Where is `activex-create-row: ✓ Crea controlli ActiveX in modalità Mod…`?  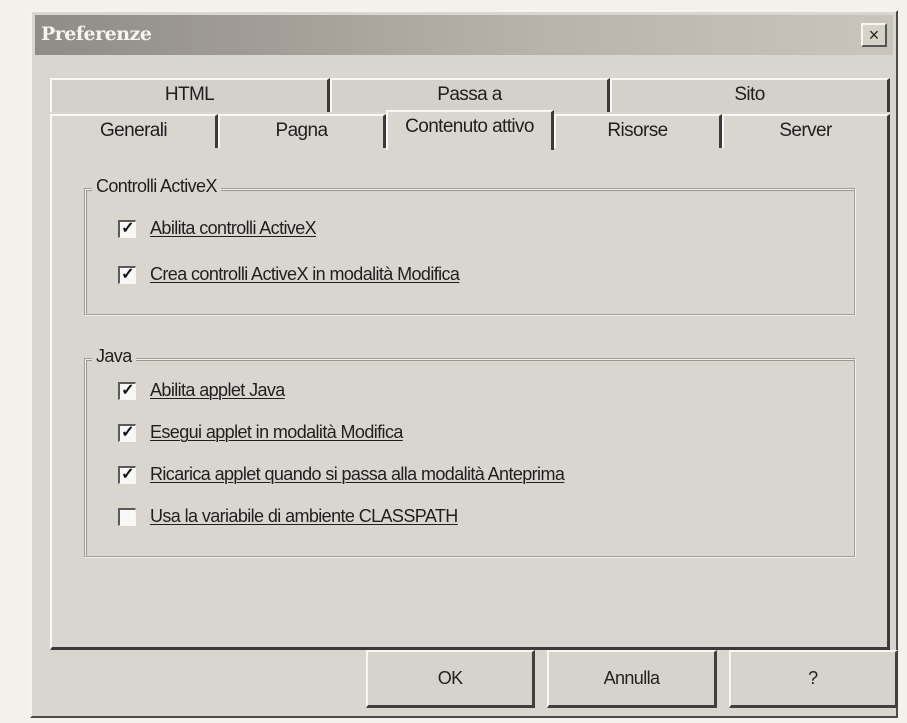 activex-create-row: ✓ Crea controlli ActiveX in modalità Mod… is located at coordinates (289, 274).